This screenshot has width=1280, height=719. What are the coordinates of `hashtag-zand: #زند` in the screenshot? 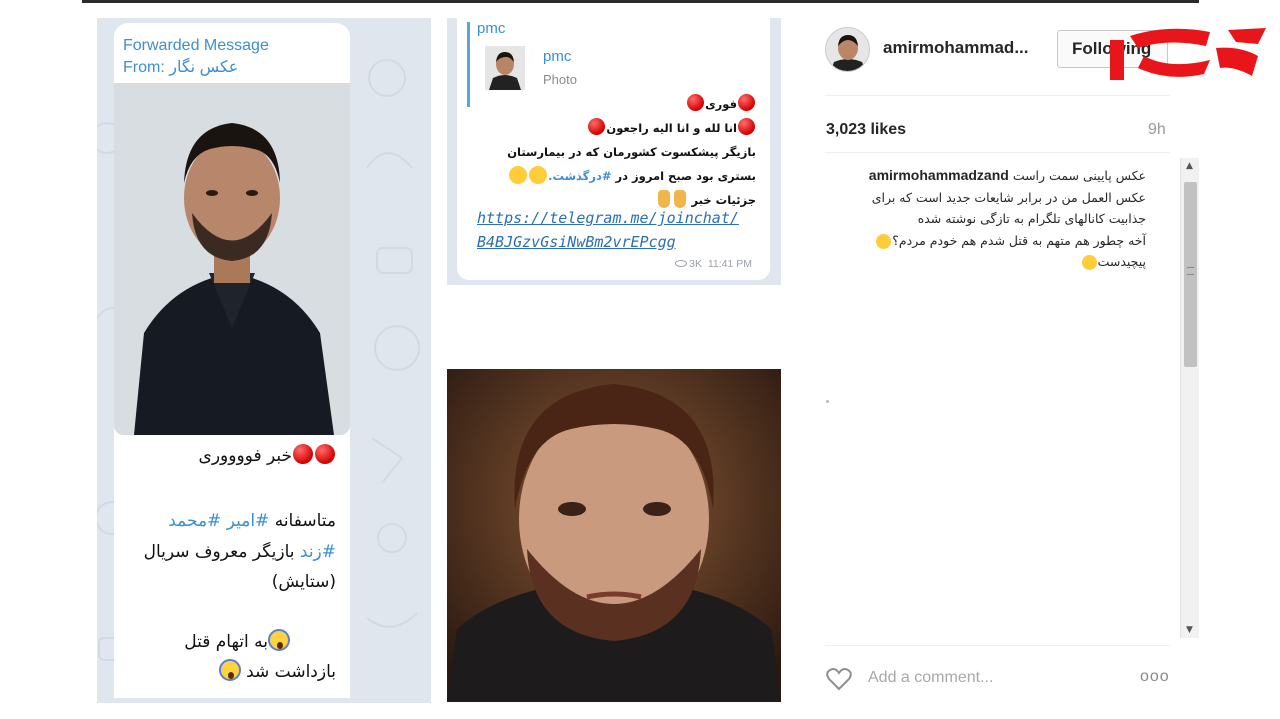 It's located at (318, 552).